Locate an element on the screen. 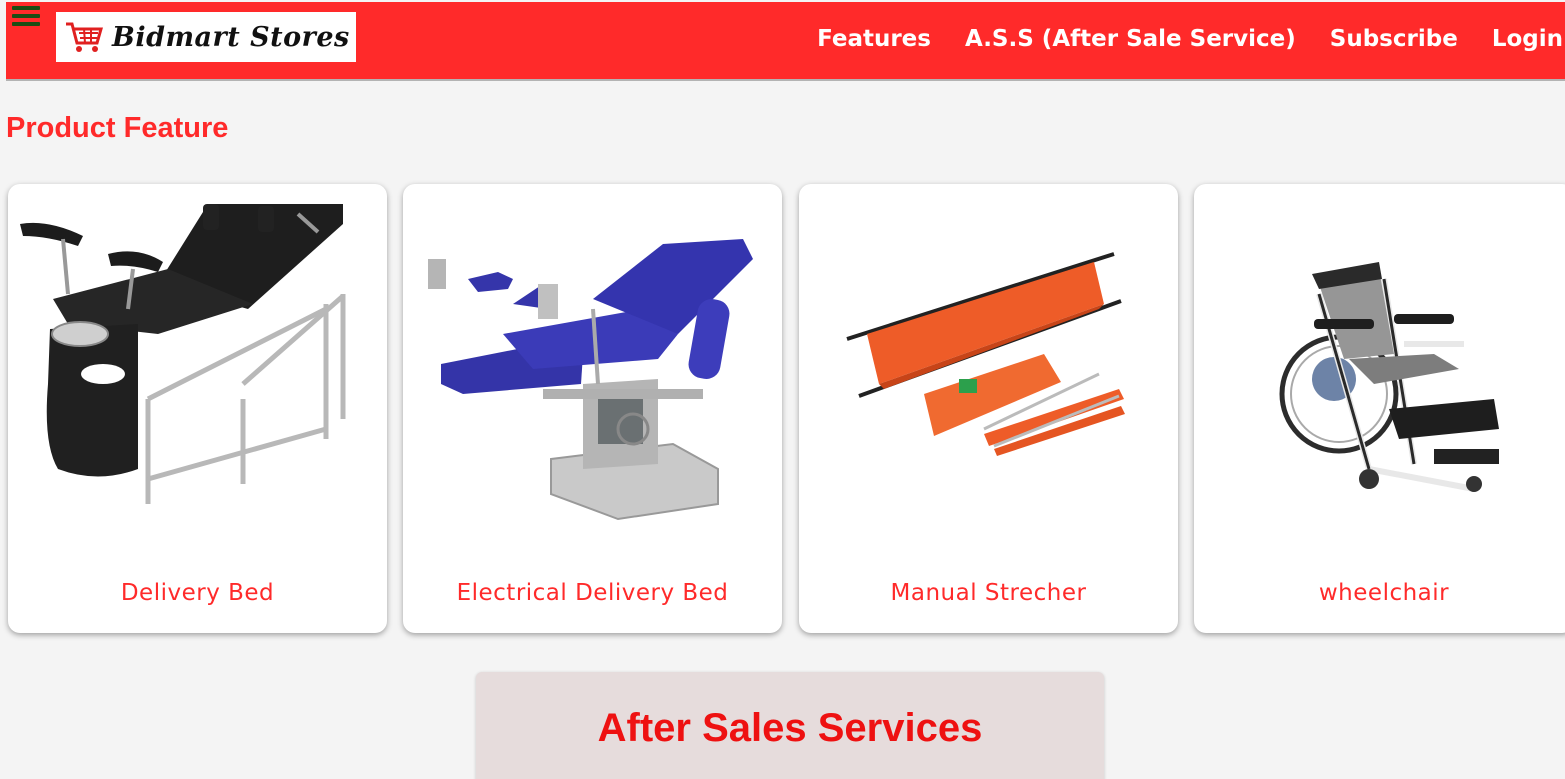 The image size is (1565, 779). nav-link-subscribe: Subscribe is located at coordinates (1394, 39).